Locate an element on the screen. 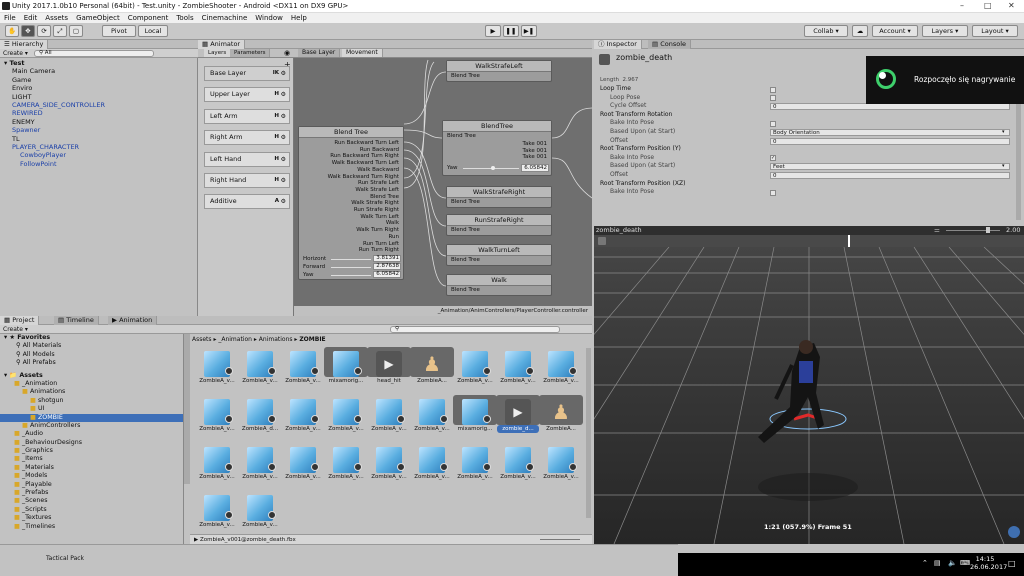 The width and height of the screenshot is (1024, 576). hierarchy-item: Game is located at coordinates (99, 80).